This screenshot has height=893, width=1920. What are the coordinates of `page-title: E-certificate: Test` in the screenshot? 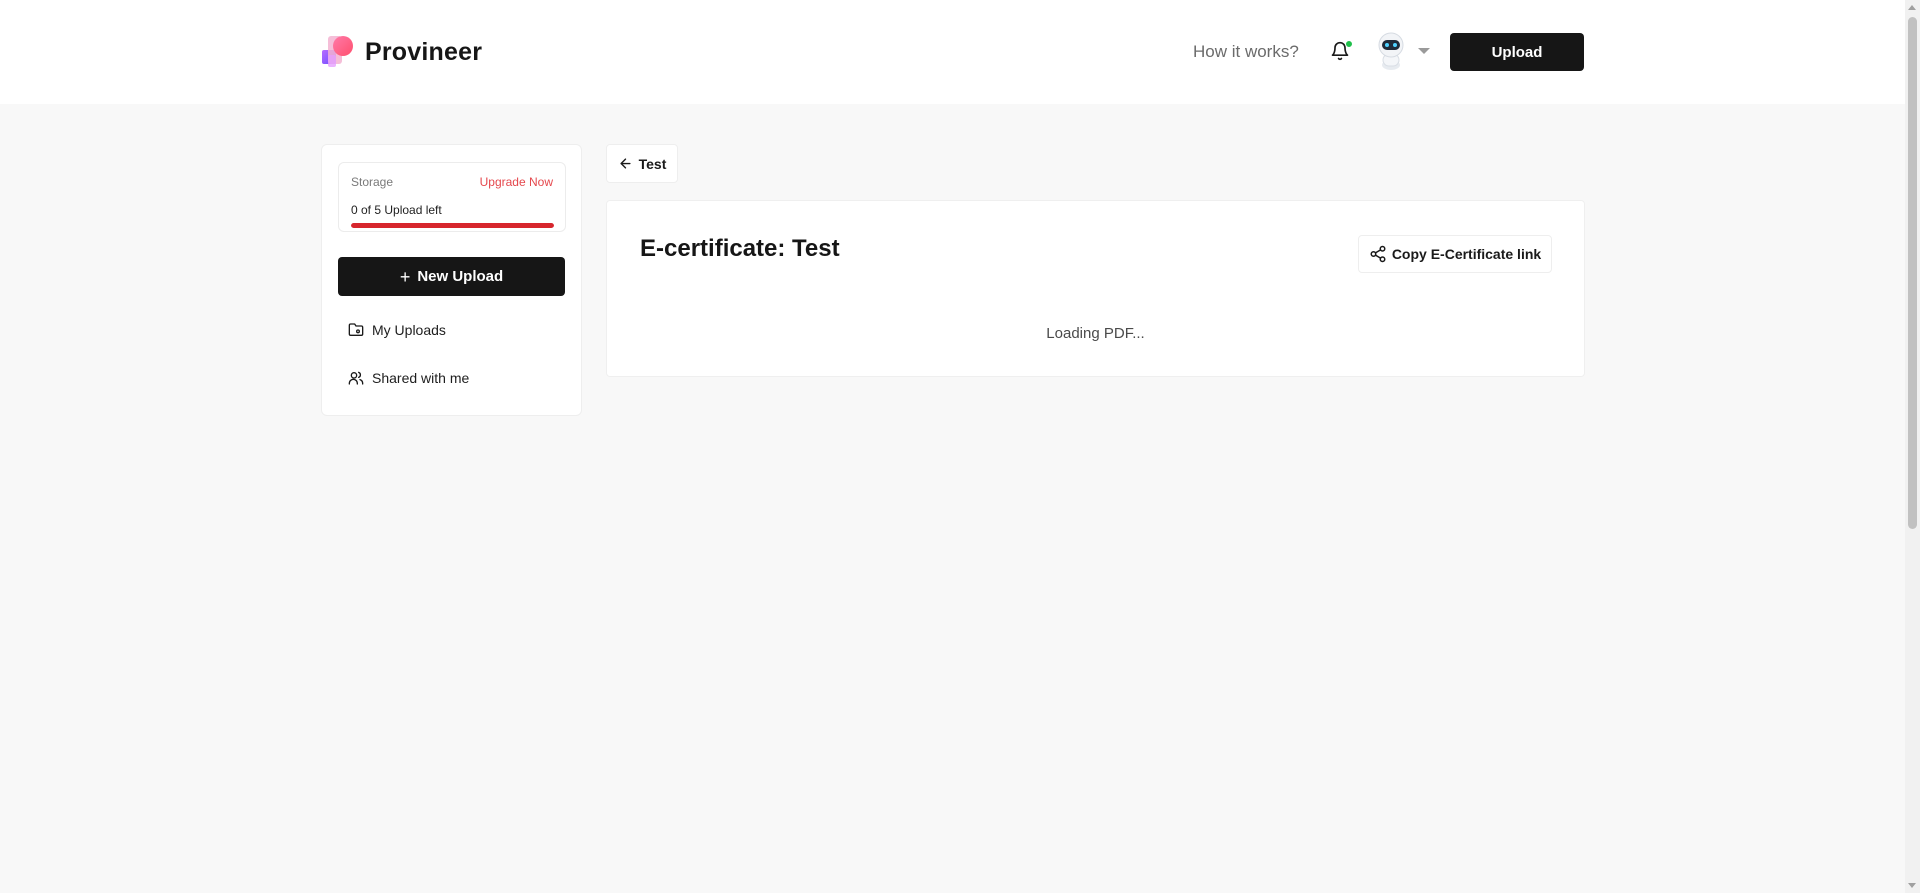 It's located at (740, 248).